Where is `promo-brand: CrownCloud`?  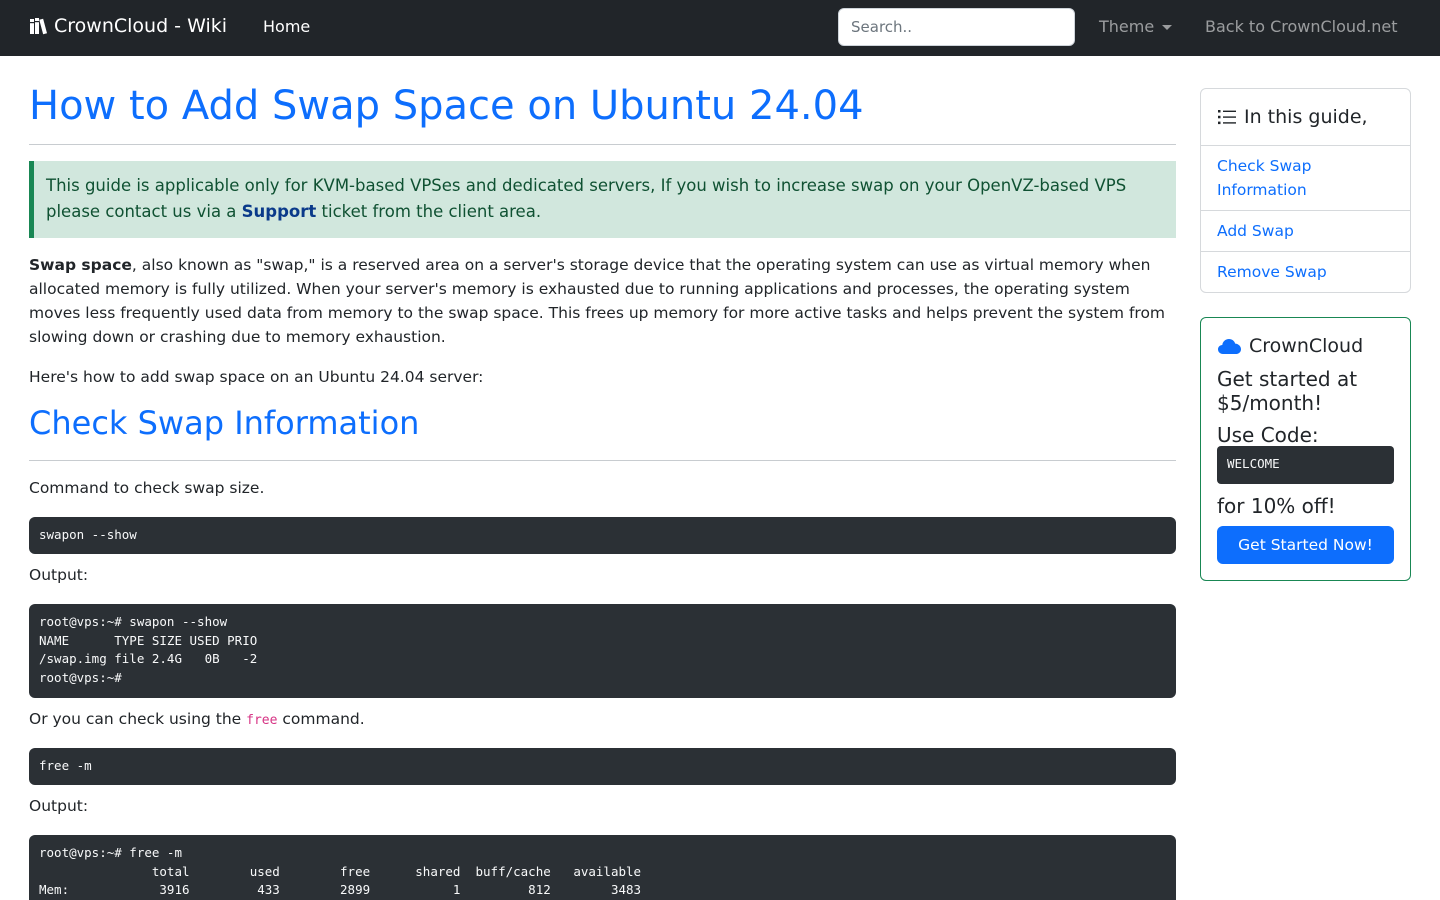
promo-brand: CrownCloud is located at coordinates (1290, 346).